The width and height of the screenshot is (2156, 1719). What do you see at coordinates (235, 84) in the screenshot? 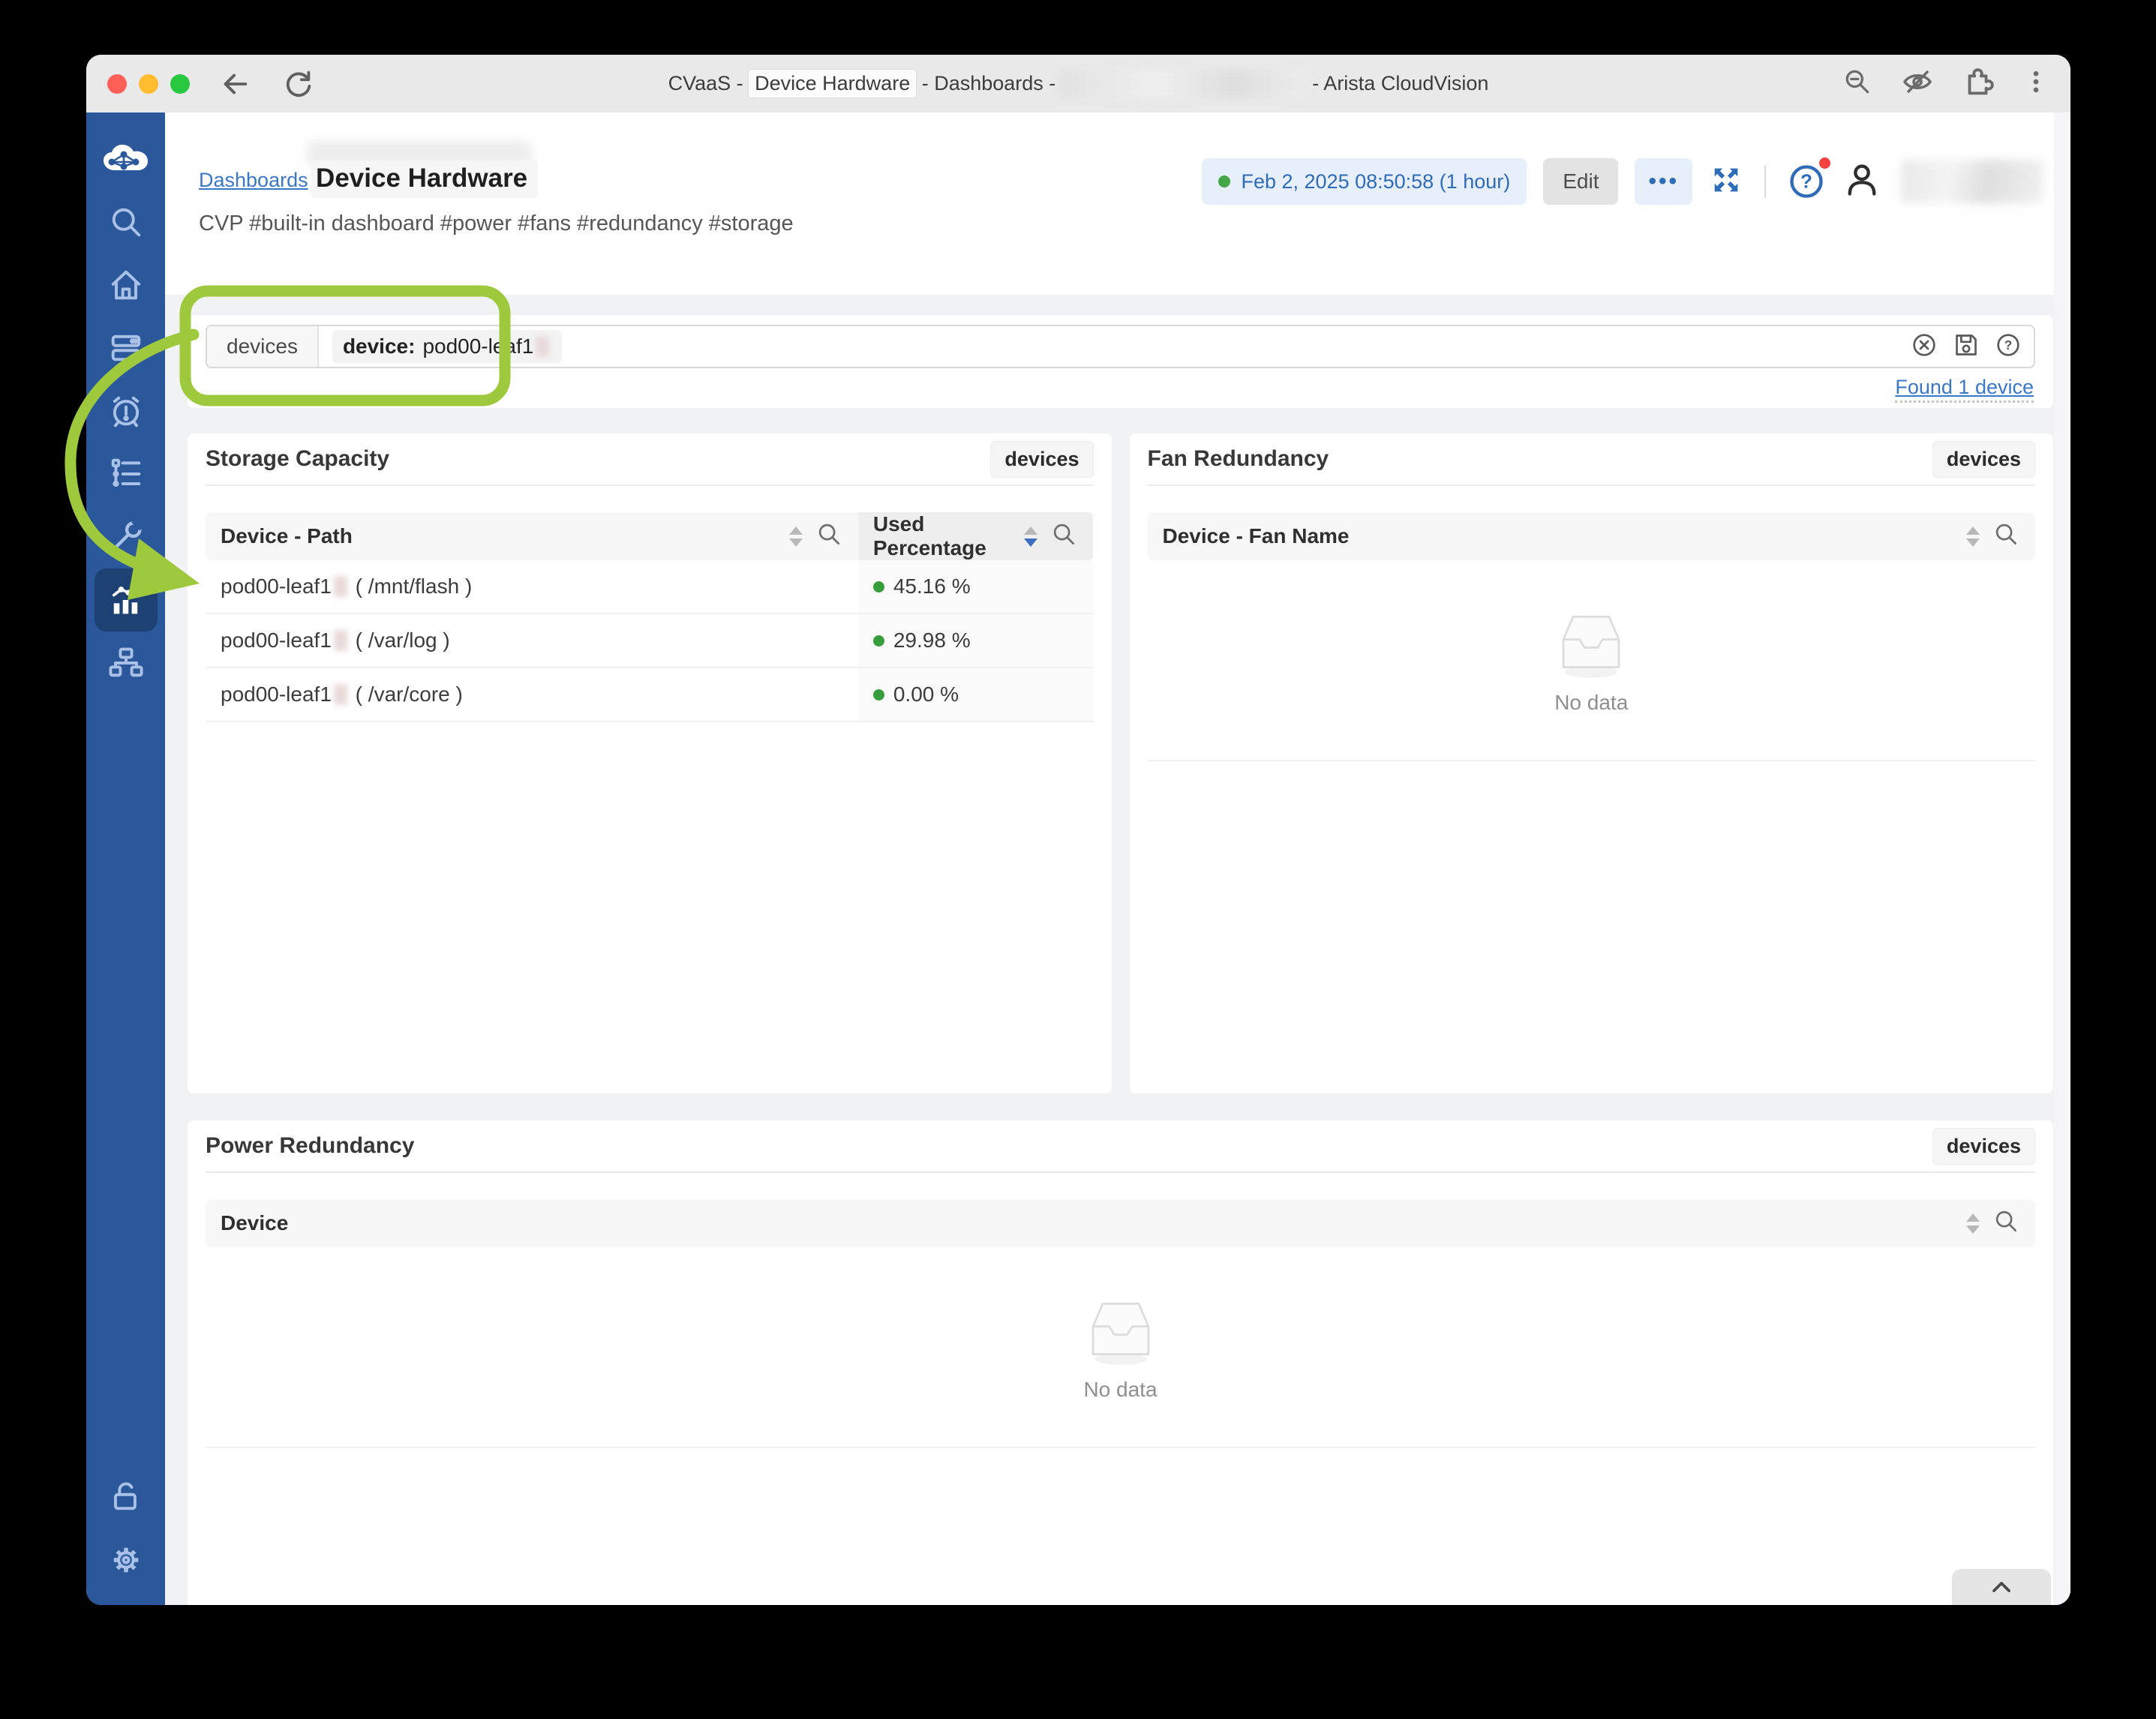
I see `back-icon` at bounding box center [235, 84].